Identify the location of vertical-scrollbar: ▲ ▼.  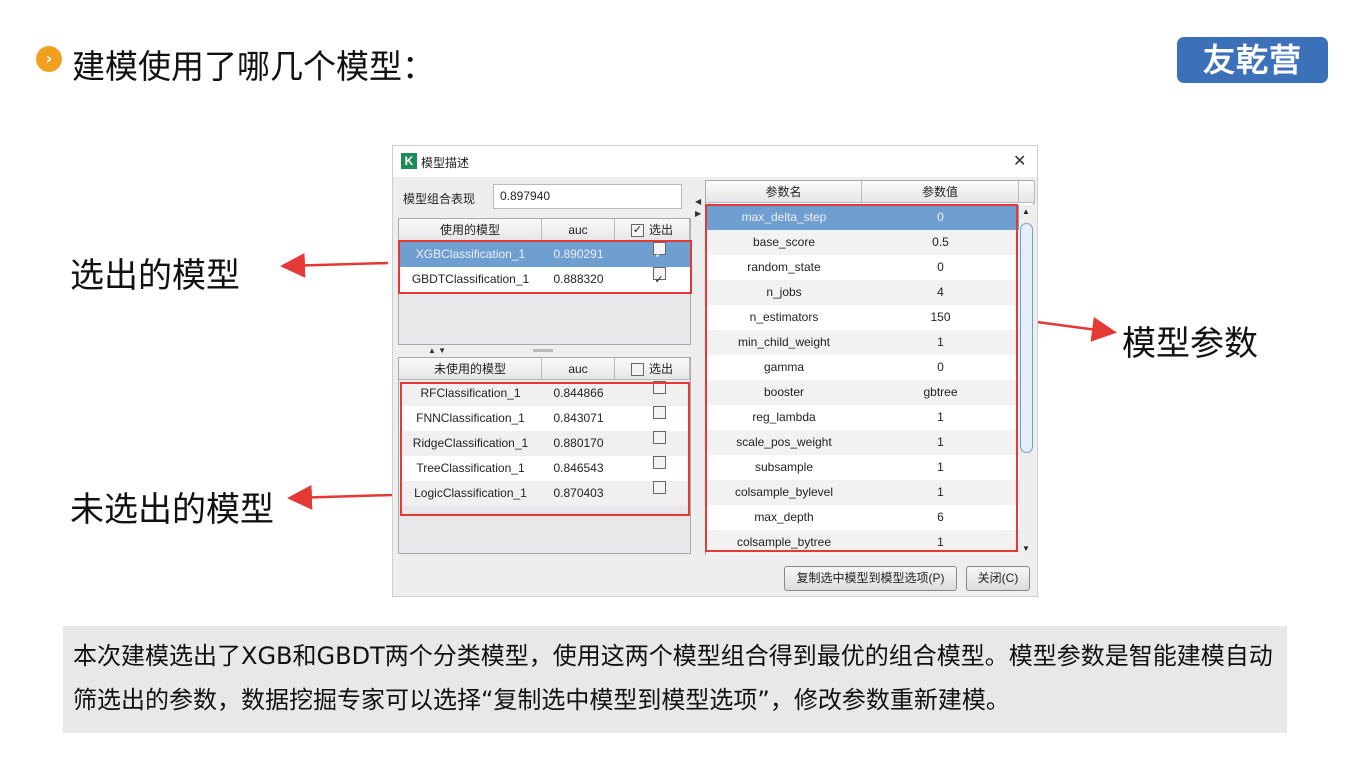
(1026, 380).